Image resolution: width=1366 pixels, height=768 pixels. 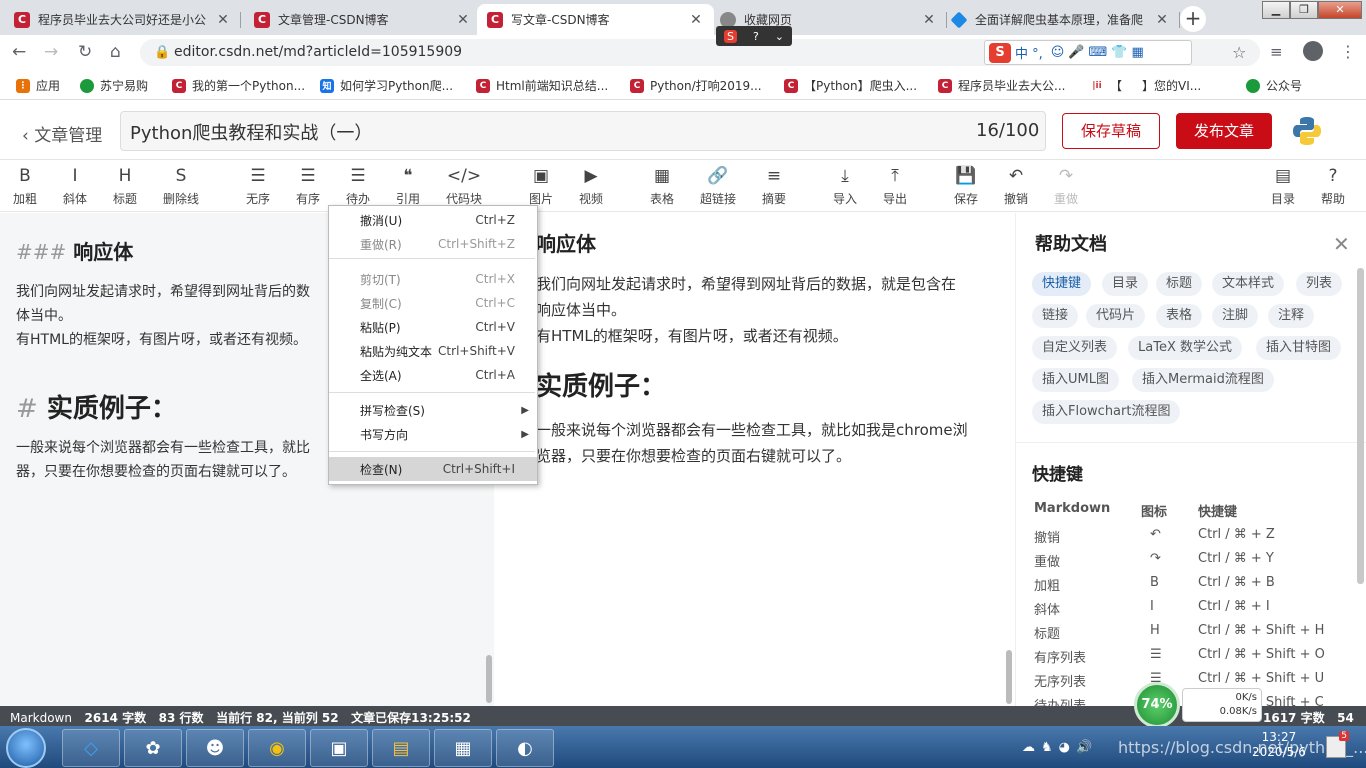 What do you see at coordinates (277, 748) in the screenshot?
I see `chrome-icon: ◉` at bounding box center [277, 748].